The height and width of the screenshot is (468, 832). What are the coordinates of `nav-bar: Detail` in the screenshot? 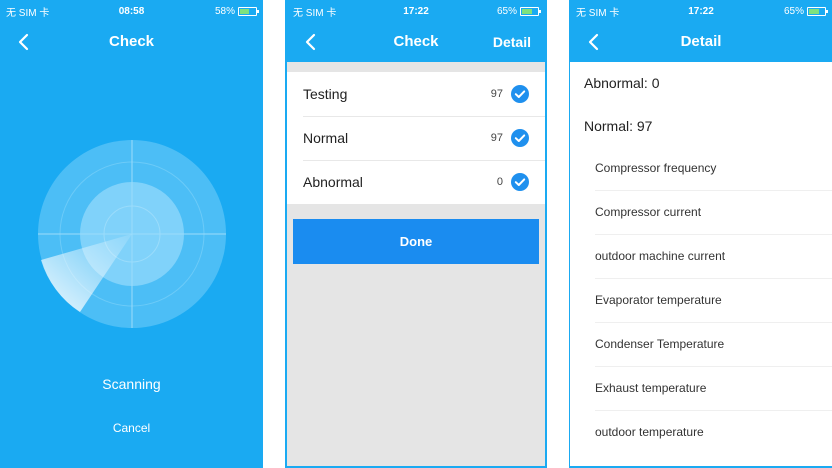 It's located at (701, 42).